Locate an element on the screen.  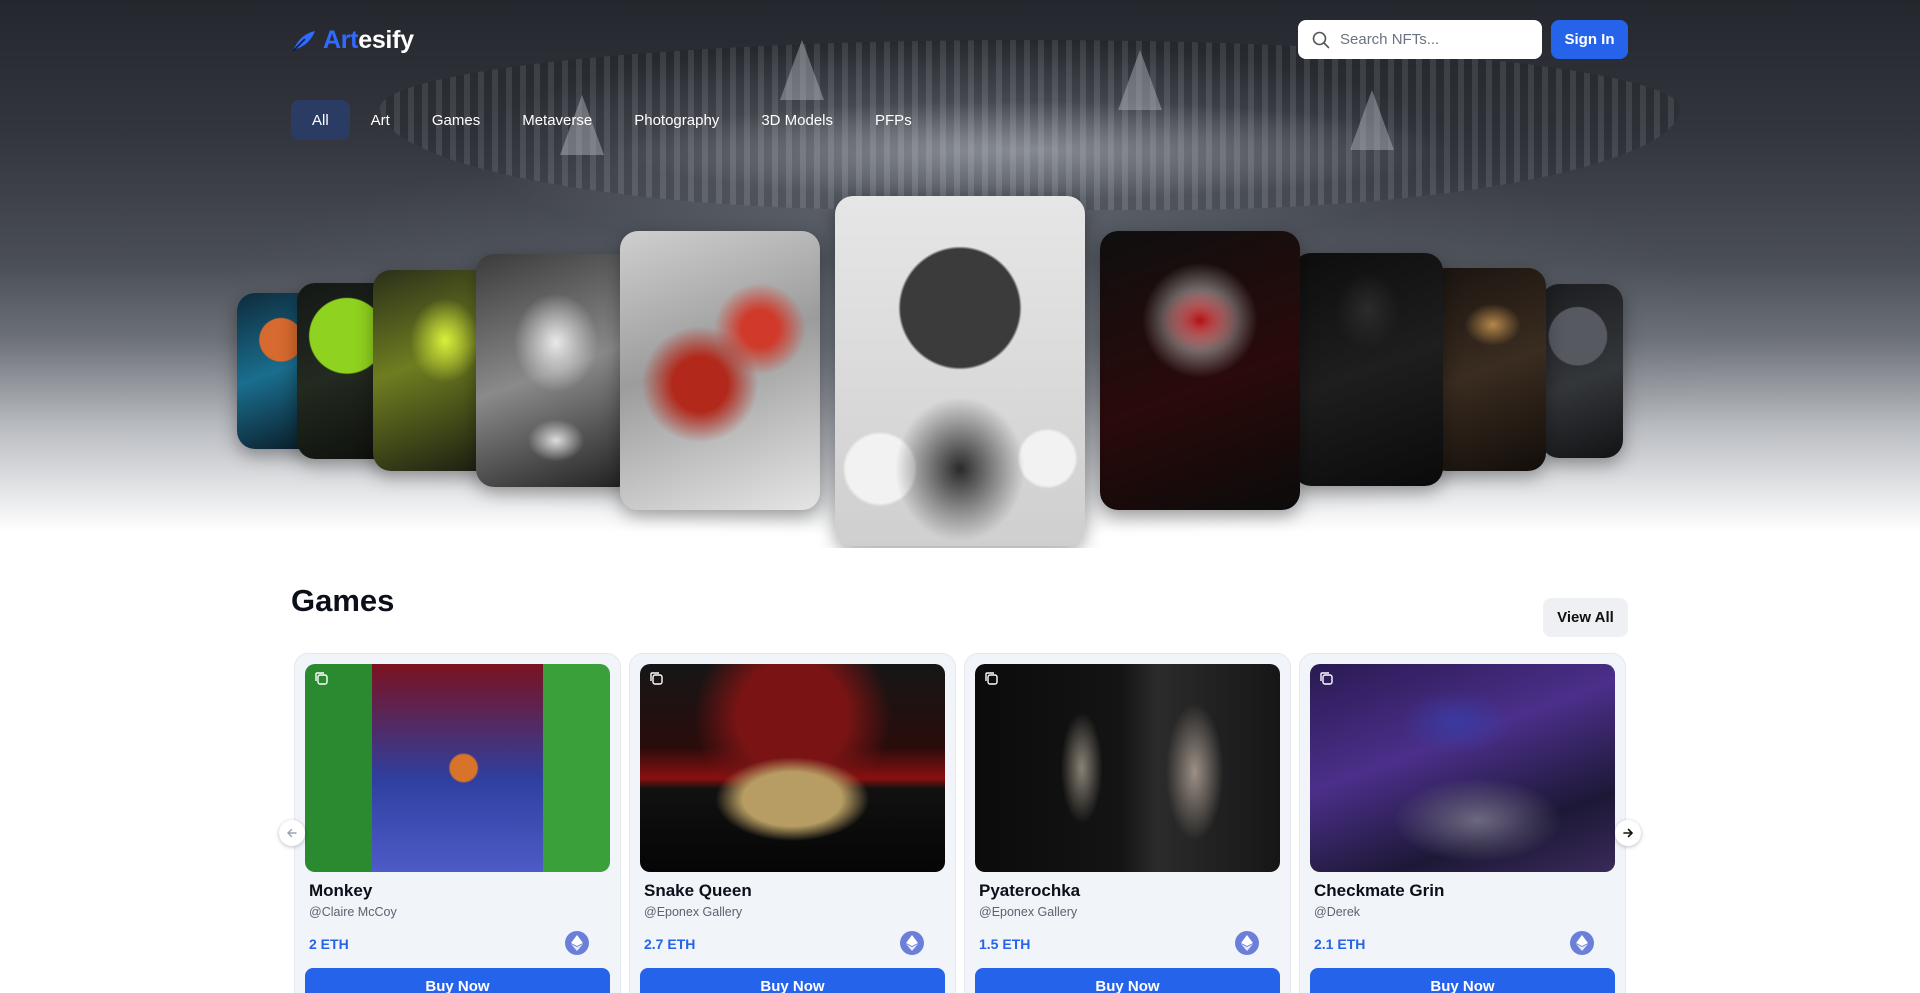
search-icon is located at coordinates (1321, 39).